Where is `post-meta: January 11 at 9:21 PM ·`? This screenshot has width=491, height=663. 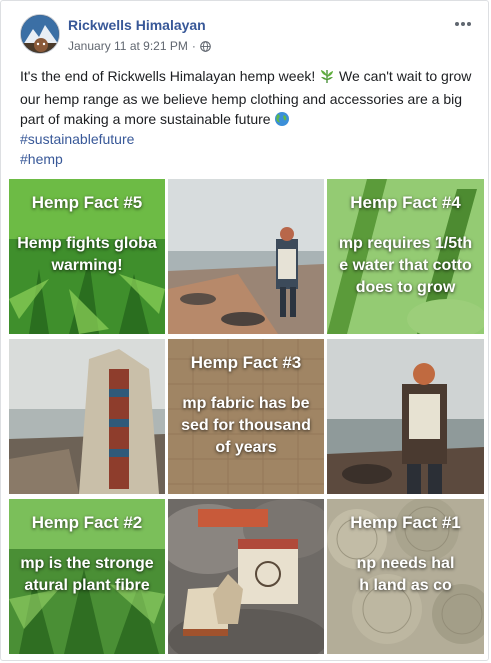
post-meta: January 11 at 9:21 PM · is located at coordinates (139, 46).